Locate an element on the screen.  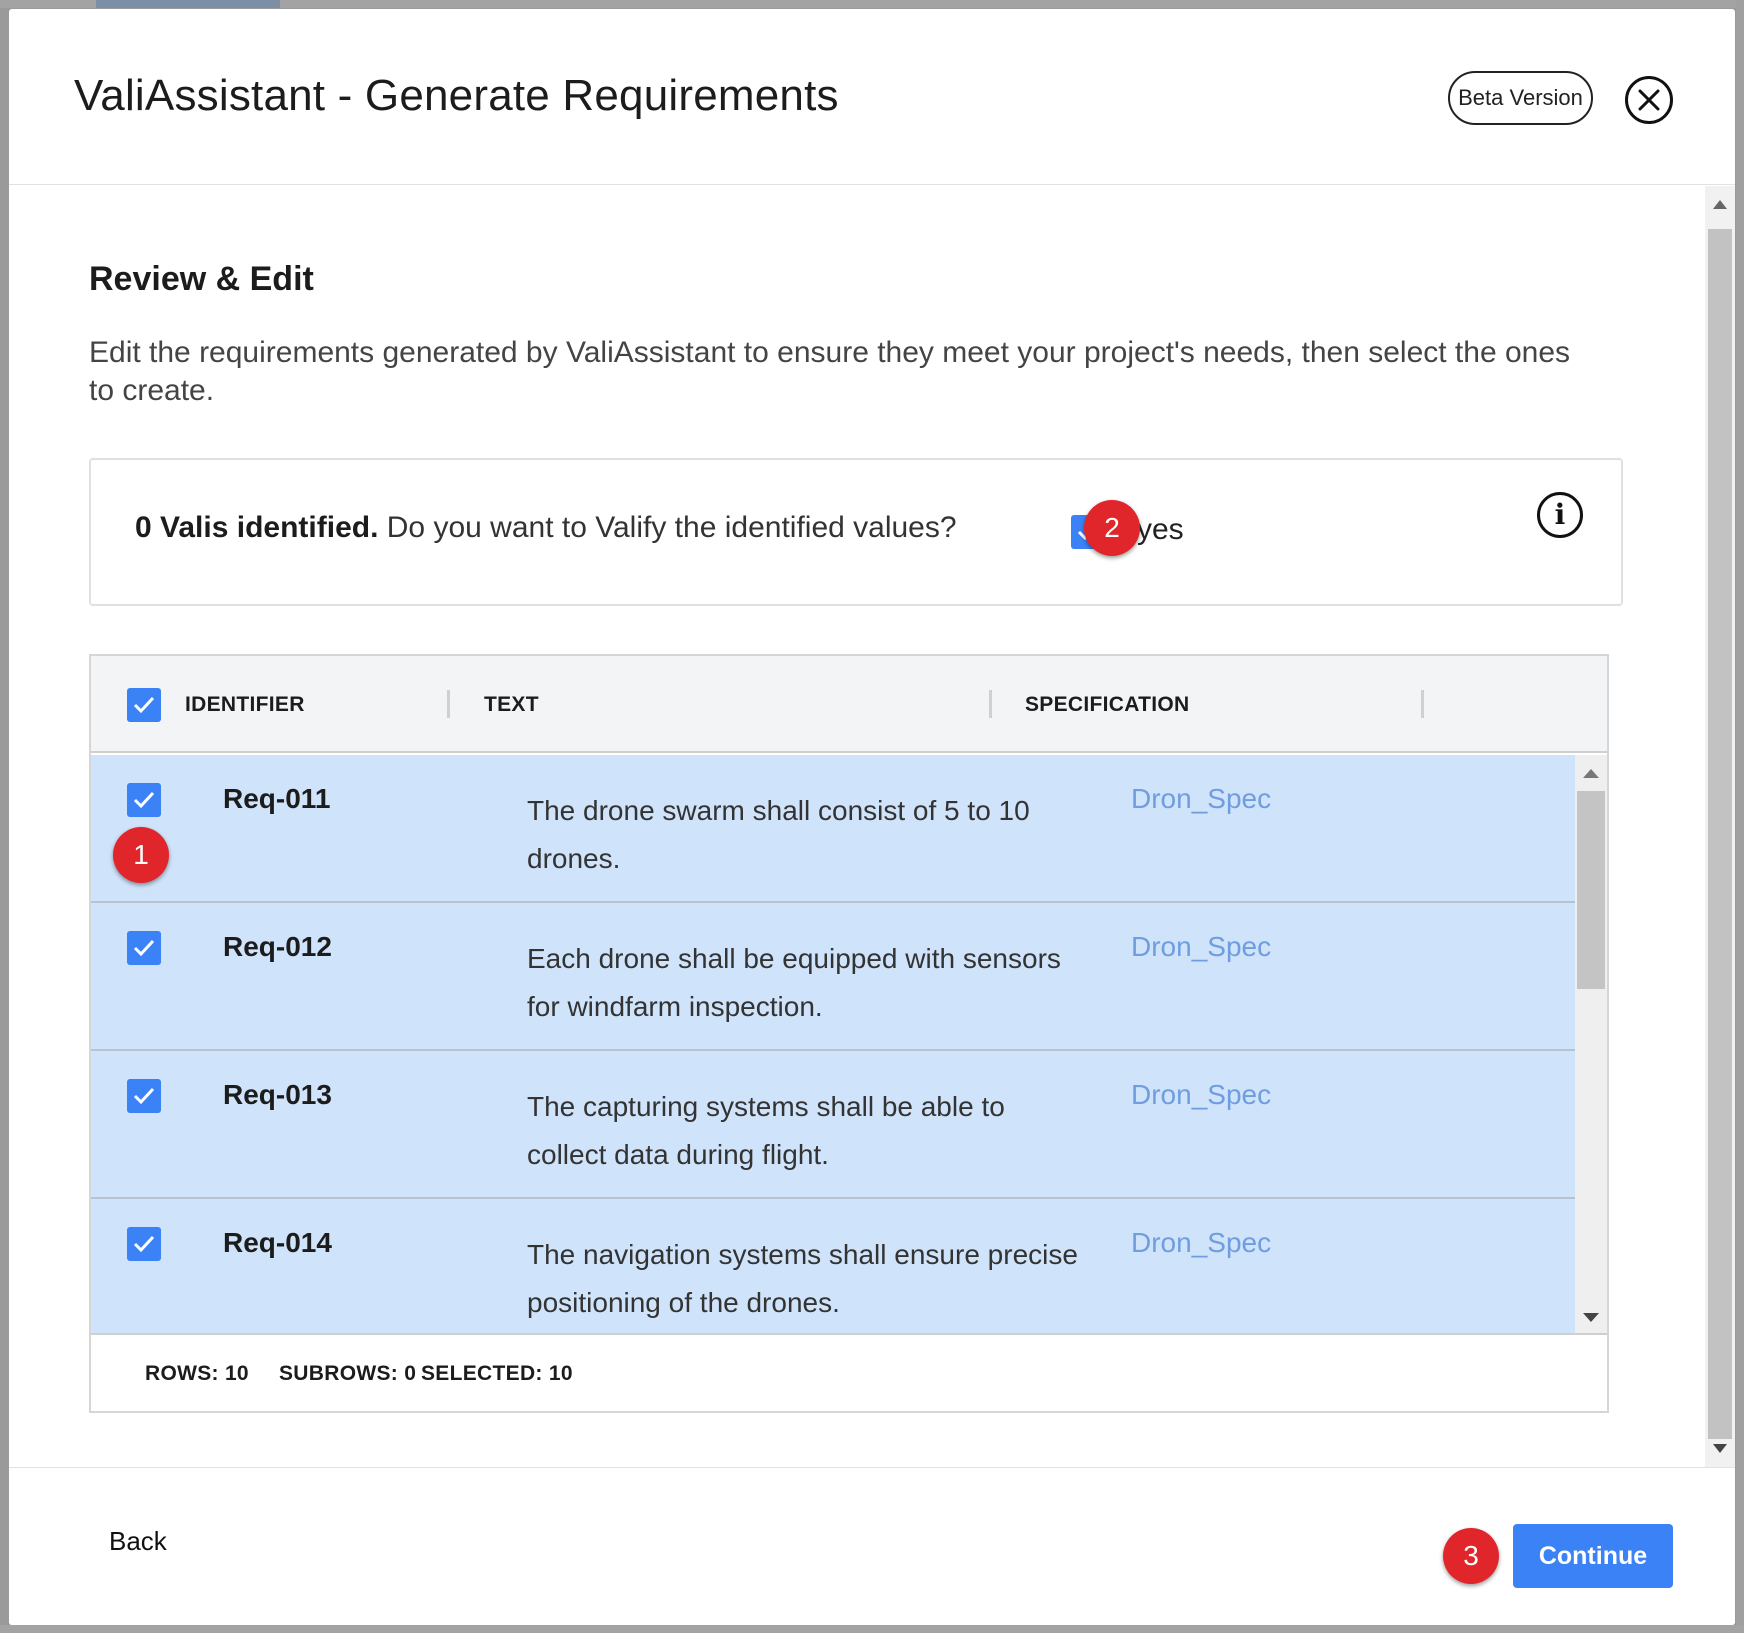
annotation-badge-2: 2 is located at coordinates (1112, 528).